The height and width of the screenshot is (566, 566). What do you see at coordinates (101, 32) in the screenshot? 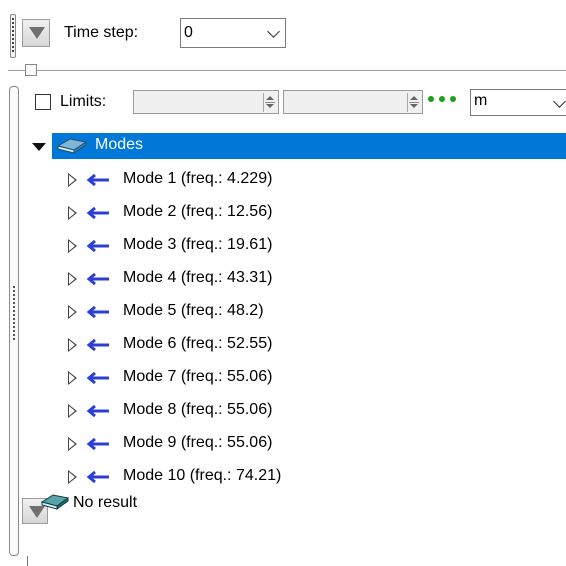
I see `time-step-label: Time step:` at bounding box center [101, 32].